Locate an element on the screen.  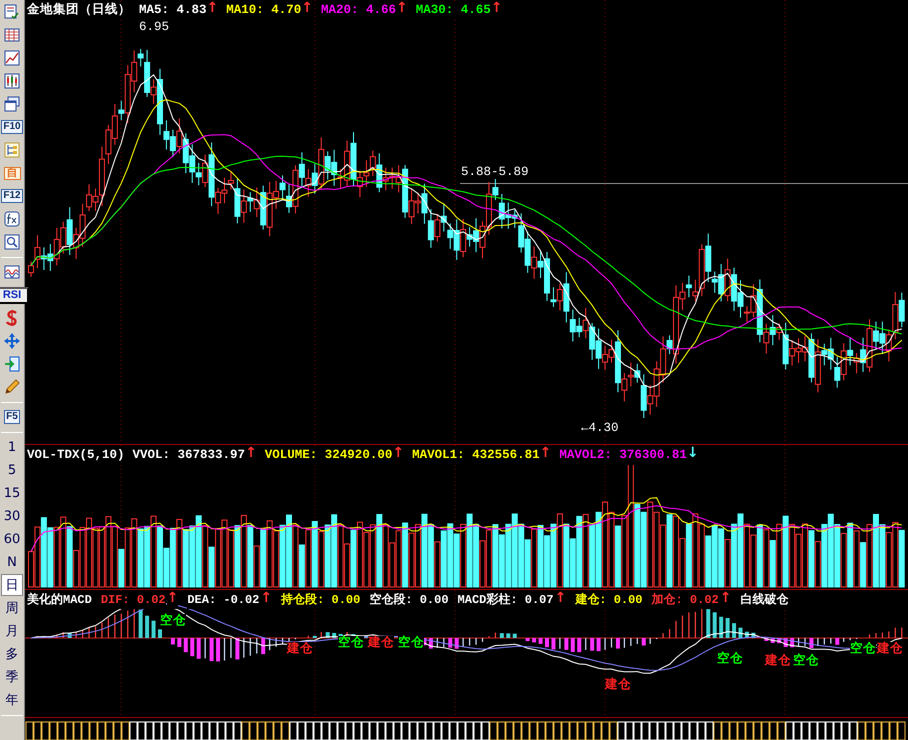
indicator-value: 建仓: 0.00 is located at coordinates (609, 600).